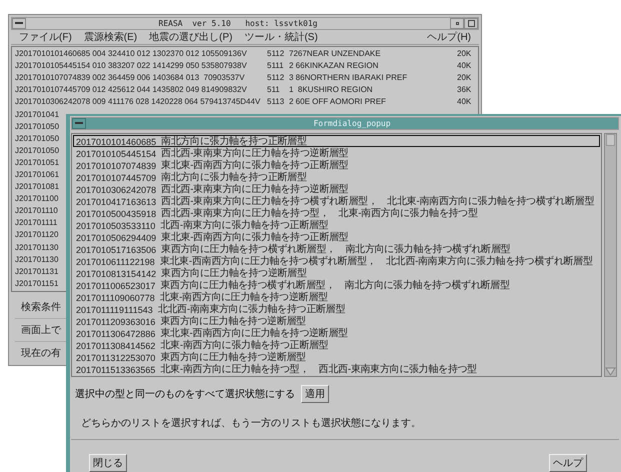  Describe the element at coordinates (610, 140) in the screenshot. I see `scroll-thumb` at that location.